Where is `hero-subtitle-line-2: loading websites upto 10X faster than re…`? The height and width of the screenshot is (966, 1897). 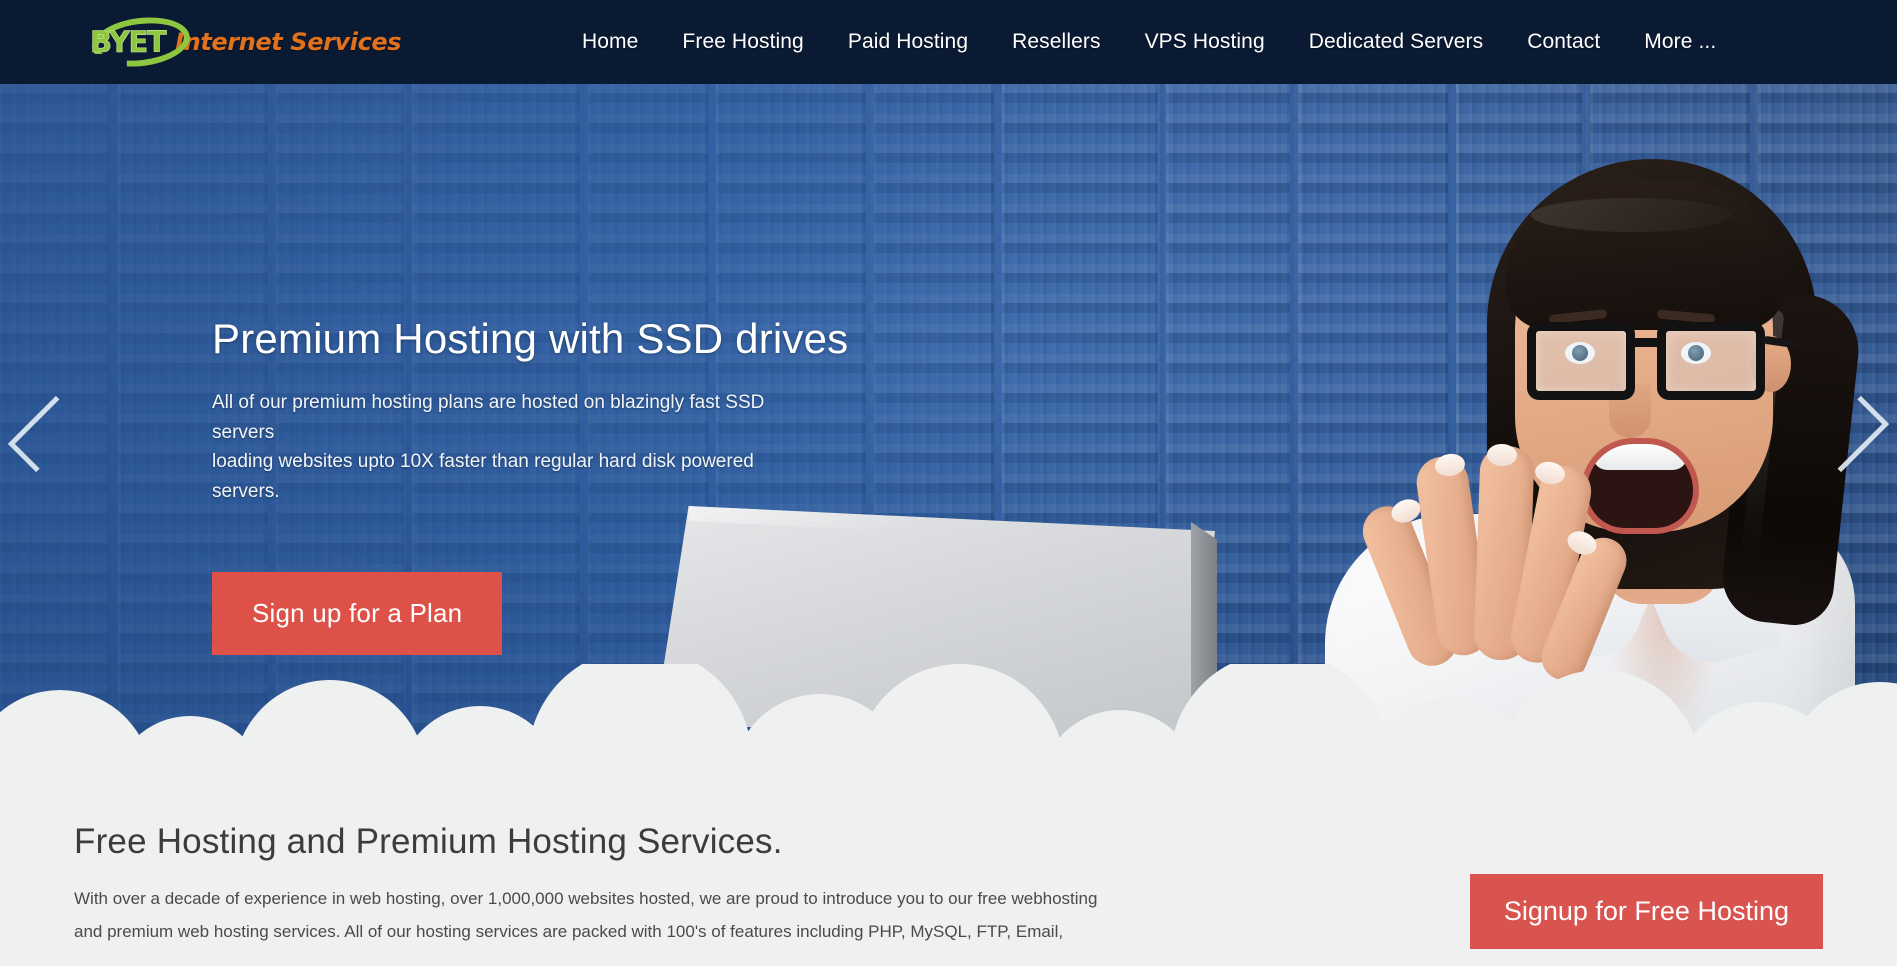
hero-subtitle-line-2: loading websites upto 10X faster than re… is located at coordinates (483, 476).